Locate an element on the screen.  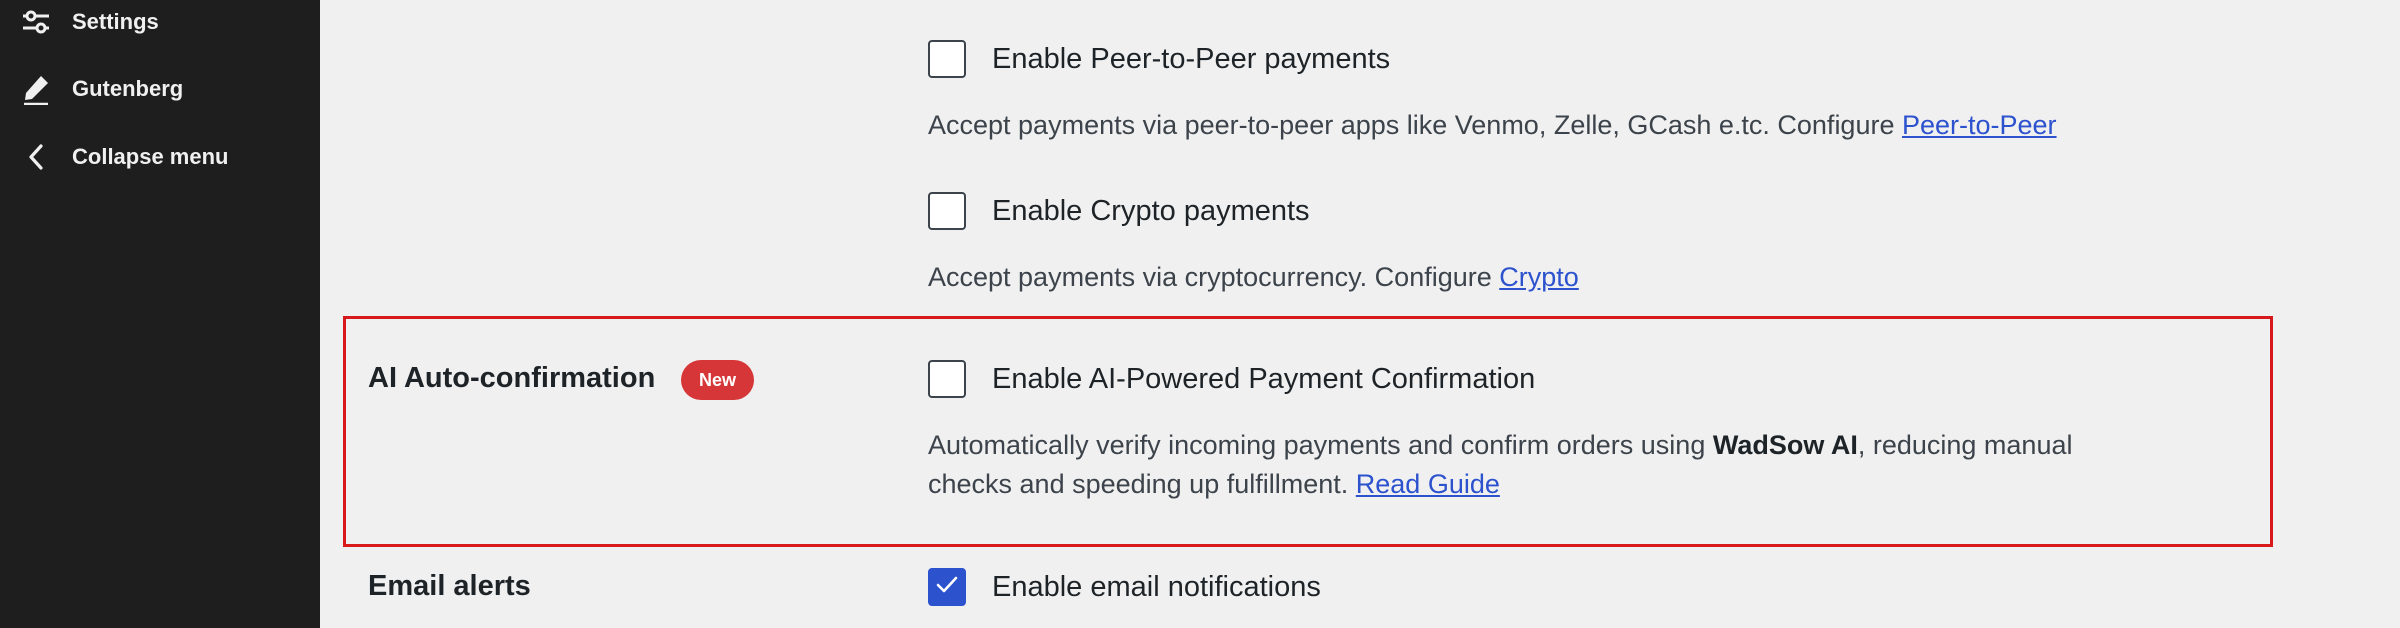
sidebar-item-label: Gutenberg is located at coordinates (128, 88).